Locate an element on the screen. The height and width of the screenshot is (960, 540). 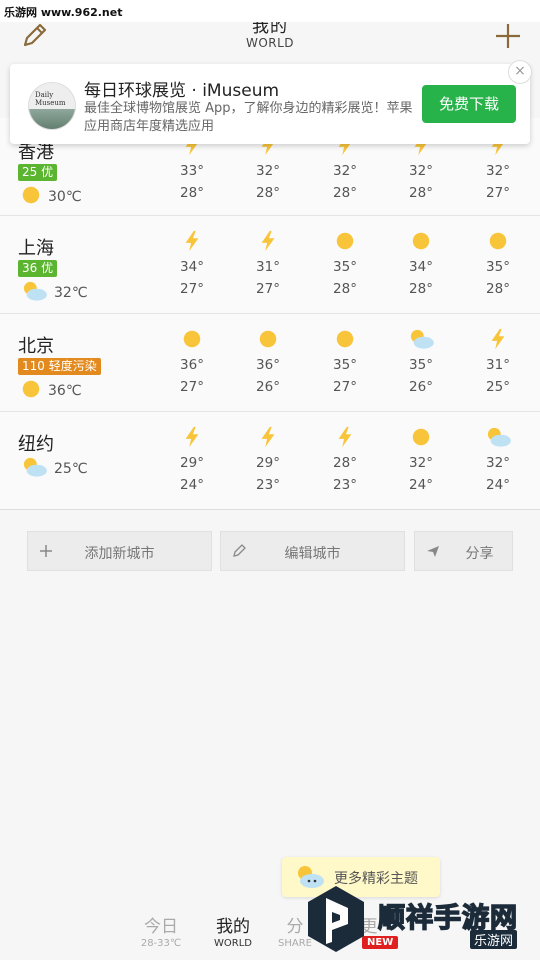
forecast-day: 32° 24° is located at coordinates (421, 461).